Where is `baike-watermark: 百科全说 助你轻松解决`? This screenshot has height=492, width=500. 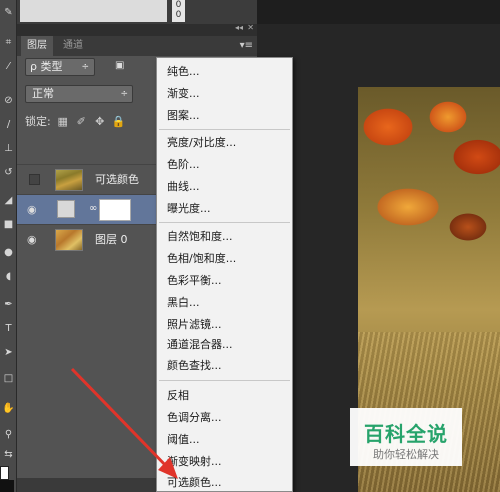 baike-watermark: 百科全说 助你轻松解决 is located at coordinates (406, 437).